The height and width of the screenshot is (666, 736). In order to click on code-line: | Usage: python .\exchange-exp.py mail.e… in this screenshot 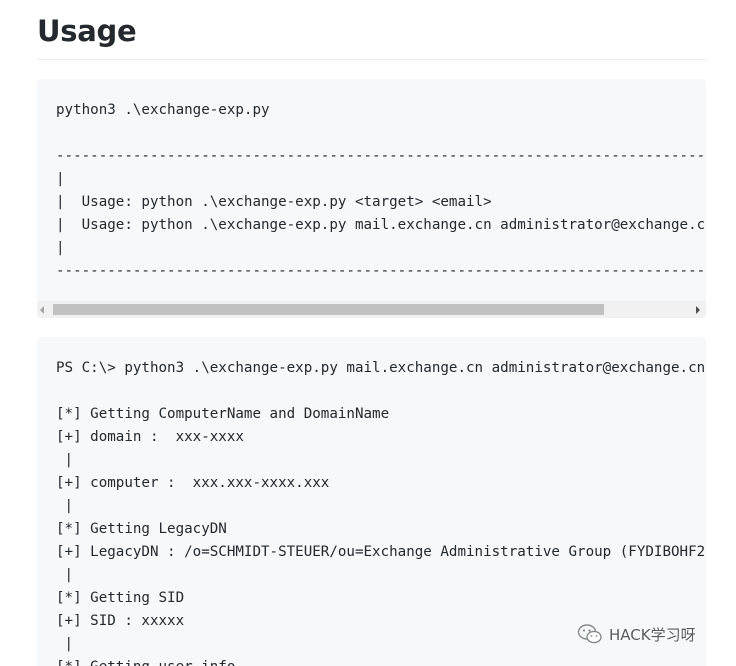, I will do `click(381, 225)`.